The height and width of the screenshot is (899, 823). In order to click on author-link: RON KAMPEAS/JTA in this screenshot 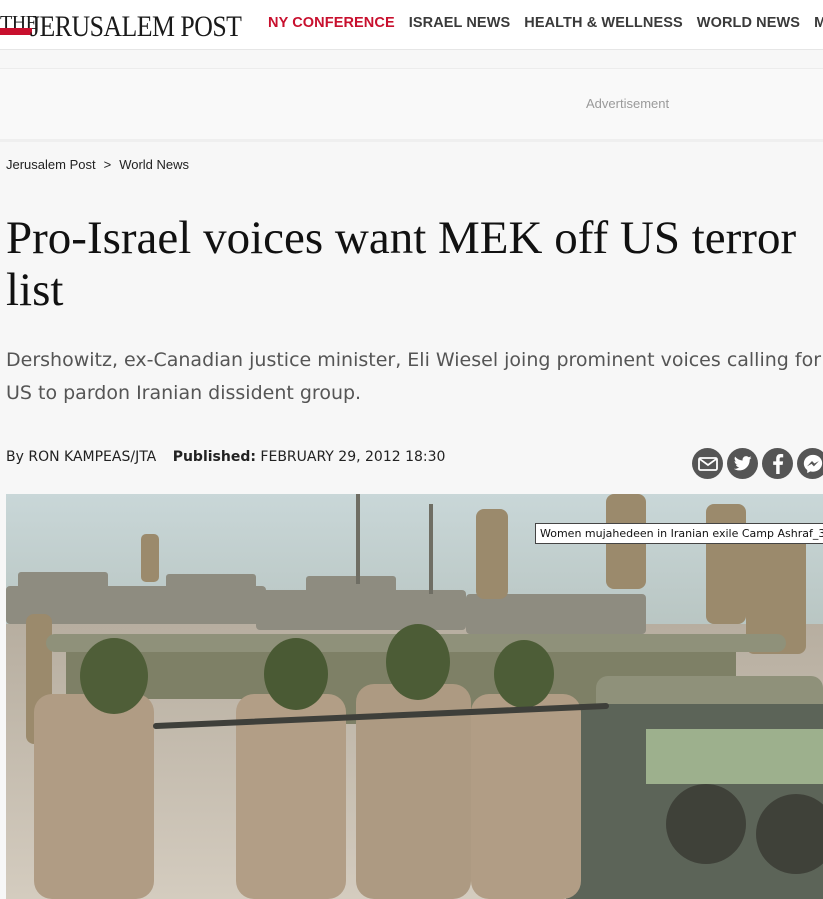, I will do `click(92, 457)`.